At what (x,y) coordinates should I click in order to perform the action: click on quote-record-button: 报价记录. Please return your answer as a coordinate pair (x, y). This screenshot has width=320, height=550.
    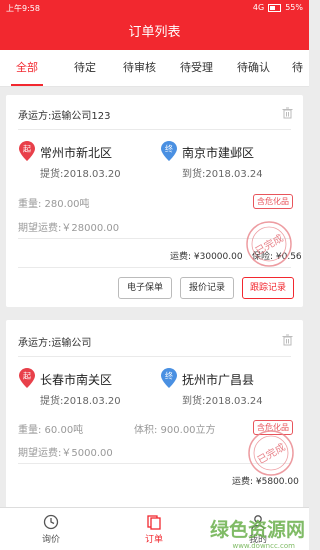
    Looking at the image, I should click on (207, 288).